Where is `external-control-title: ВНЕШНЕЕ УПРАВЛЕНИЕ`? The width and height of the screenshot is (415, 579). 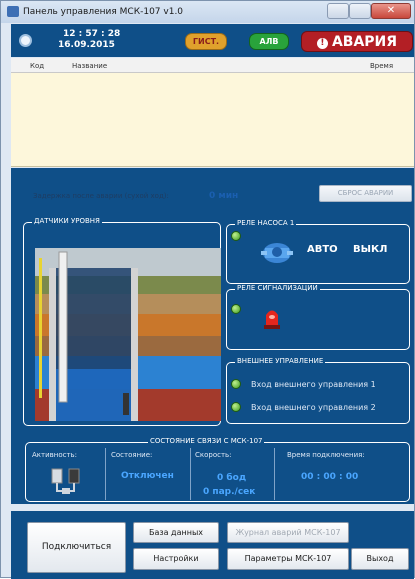
external-control-title: ВНЕШНЕЕ УПРАВЛЕНИЕ is located at coordinates (280, 361).